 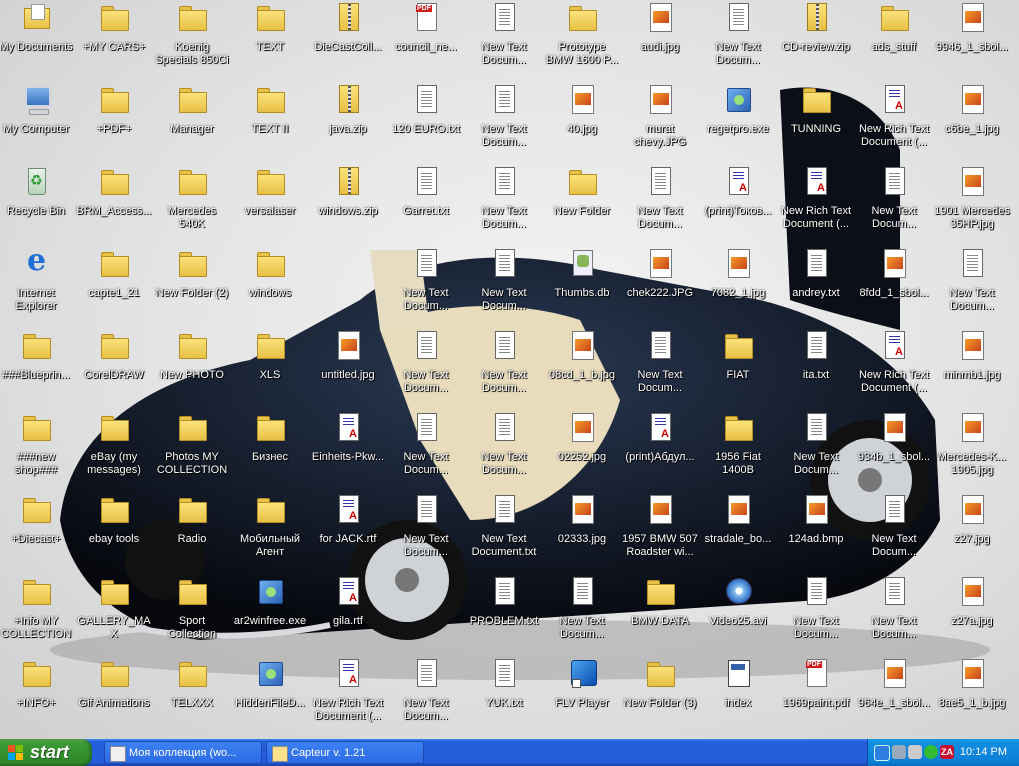 What do you see at coordinates (894, 40) in the screenshot?
I see `desktop-icon-ads-stuff: ads_stuff` at bounding box center [894, 40].